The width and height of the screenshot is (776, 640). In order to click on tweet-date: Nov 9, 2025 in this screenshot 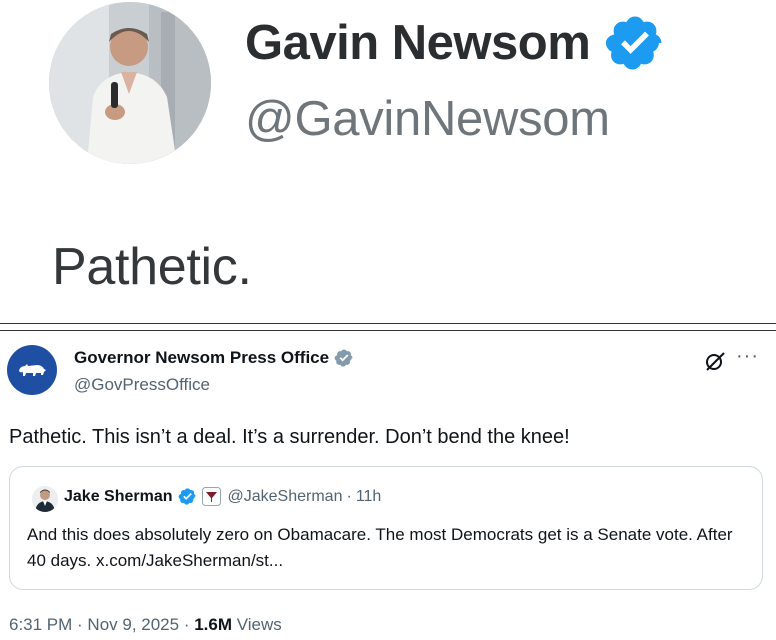, I will do `click(133, 624)`.